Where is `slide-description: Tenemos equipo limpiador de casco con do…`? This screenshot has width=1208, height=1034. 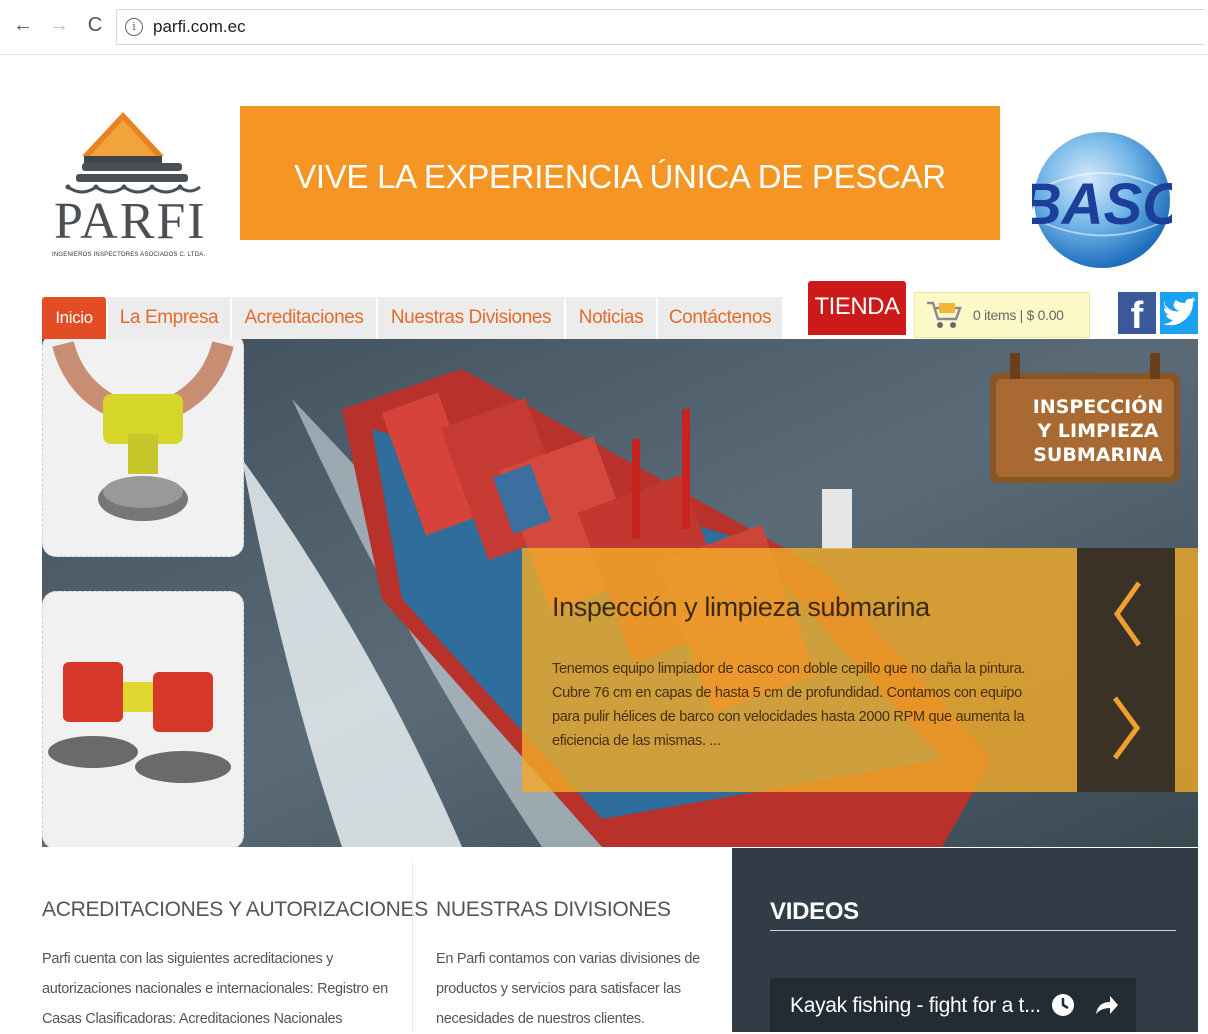
slide-description: Tenemos equipo limpiador de casco con do… is located at coordinates (789, 705).